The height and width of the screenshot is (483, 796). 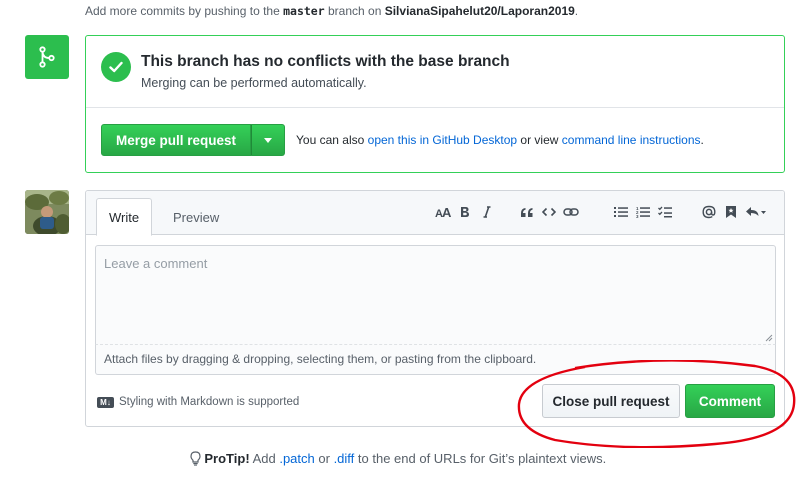 What do you see at coordinates (709, 212) in the screenshot?
I see `mention-icon` at bounding box center [709, 212].